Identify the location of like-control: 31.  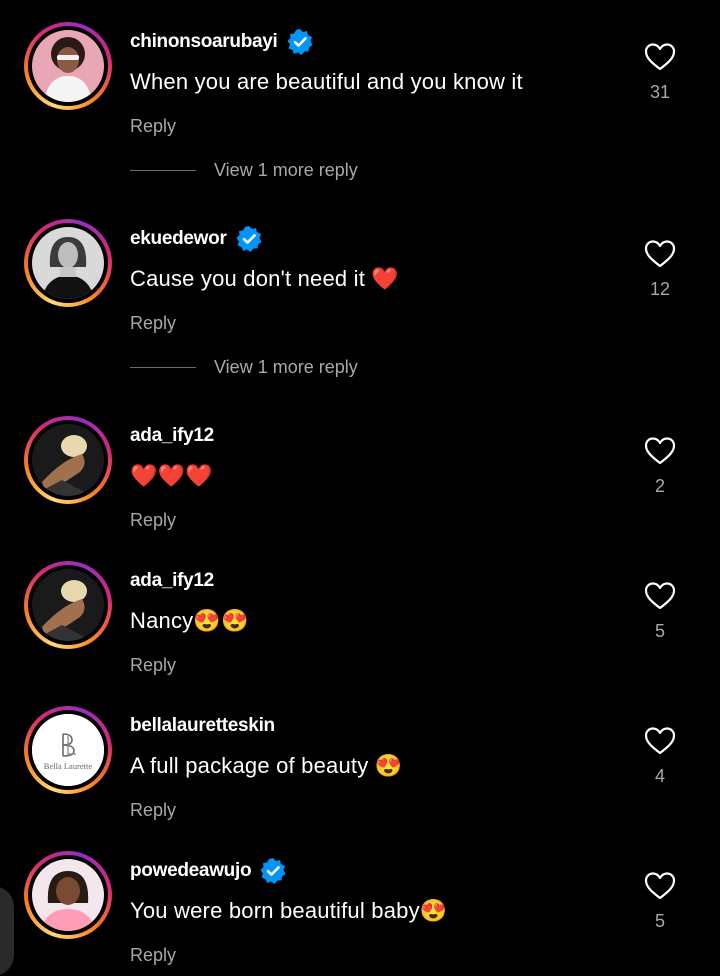
(660, 72).